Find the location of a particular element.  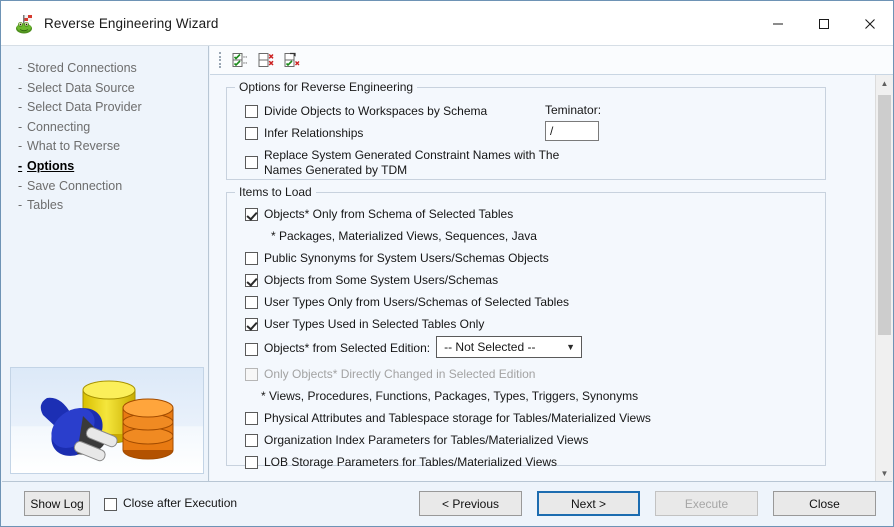

chevron-down-icon: ▼ is located at coordinates (571, 346).